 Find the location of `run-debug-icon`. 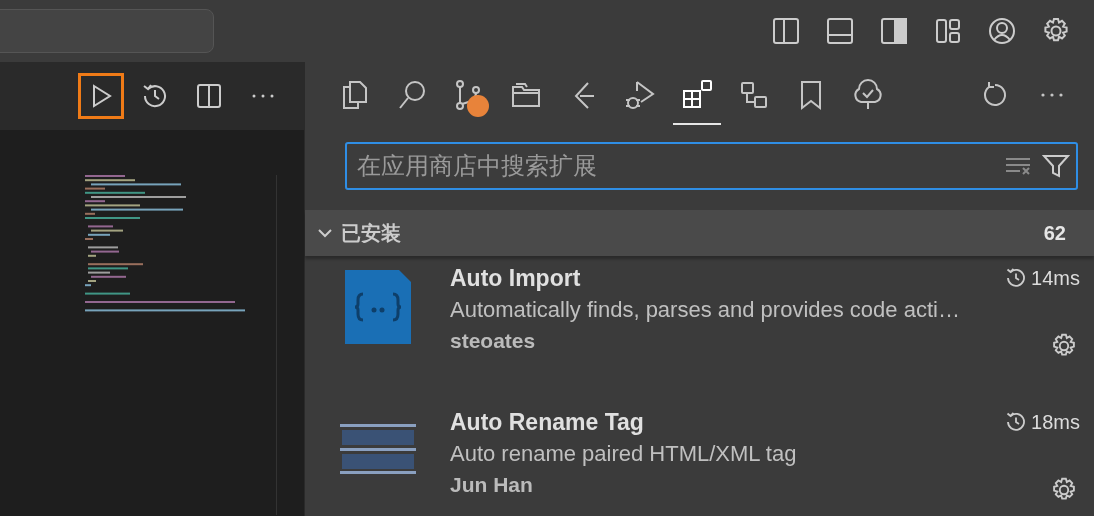

run-debug-icon is located at coordinates (640, 95).